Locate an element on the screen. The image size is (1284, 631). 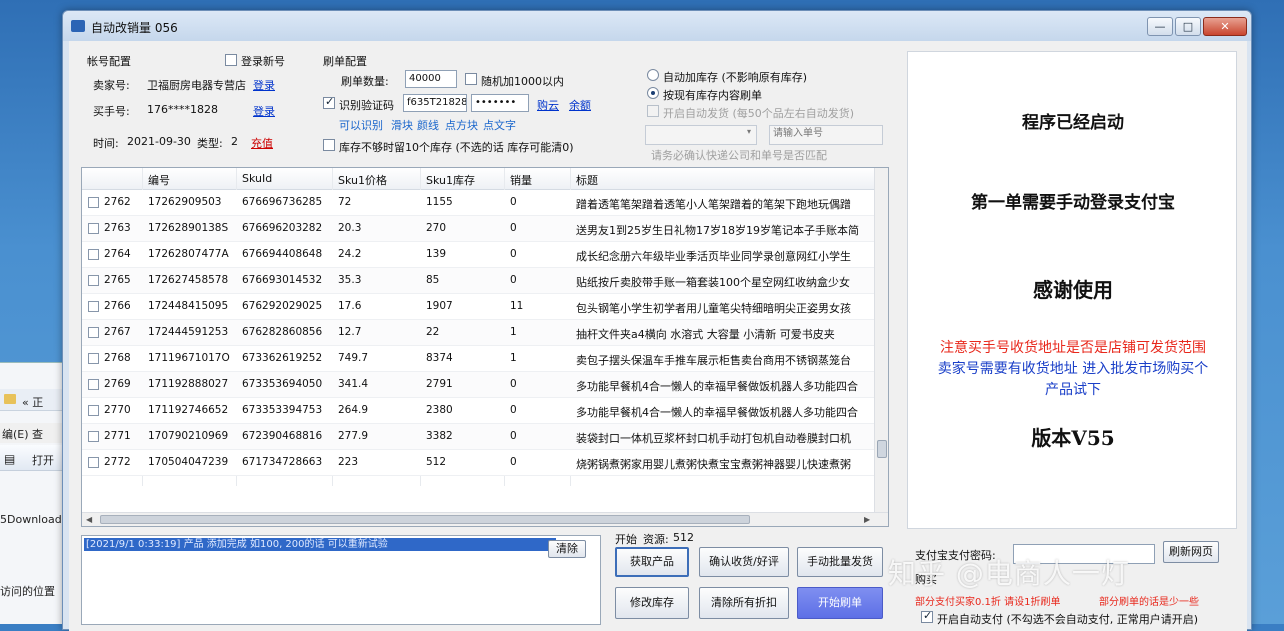
horizontal-scrollbar: ◀ ▶ is located at coordinates (485, 519).